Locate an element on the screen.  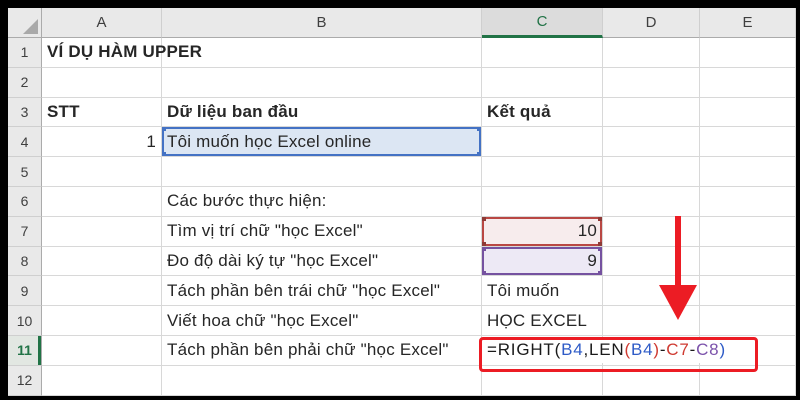
formula-token: ,LEN is located at coordinates (604, 350).